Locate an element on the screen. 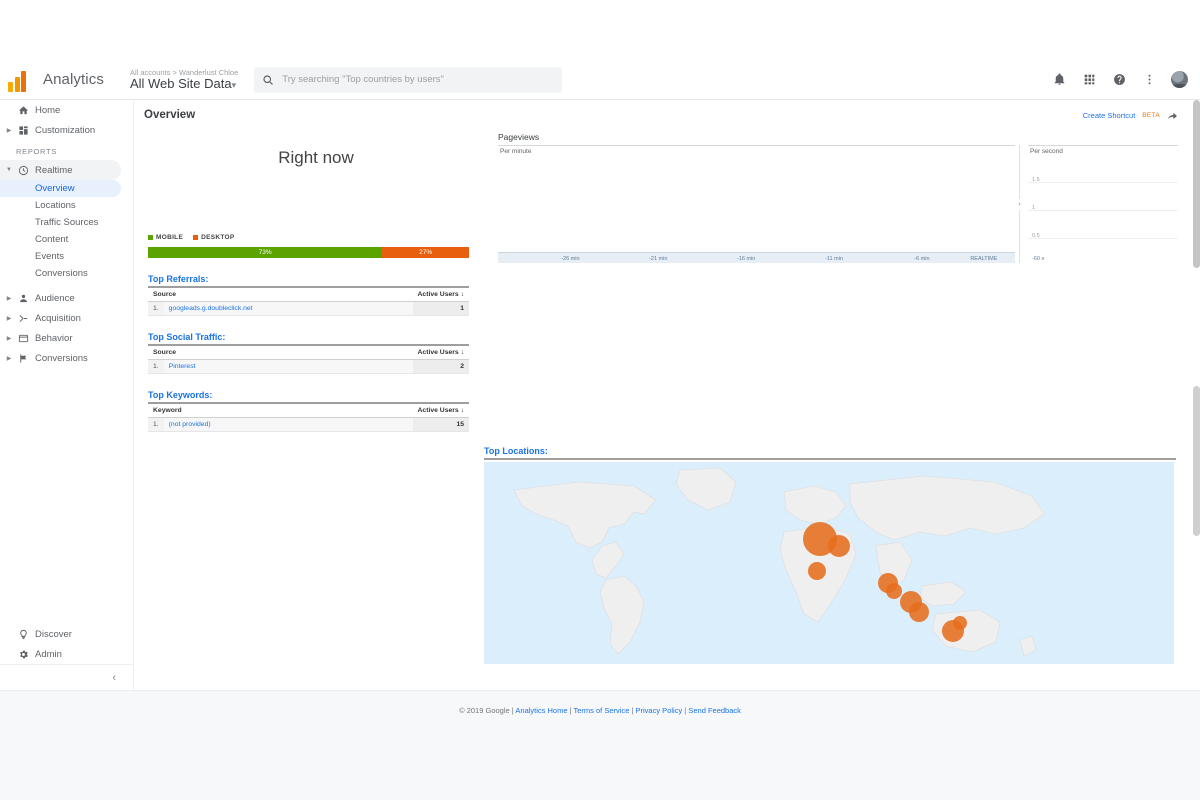 The width and height of the screenshot is (1200, 800). footer-link-terms-of-service: Terms of Service is located at coordinates (602, 710).